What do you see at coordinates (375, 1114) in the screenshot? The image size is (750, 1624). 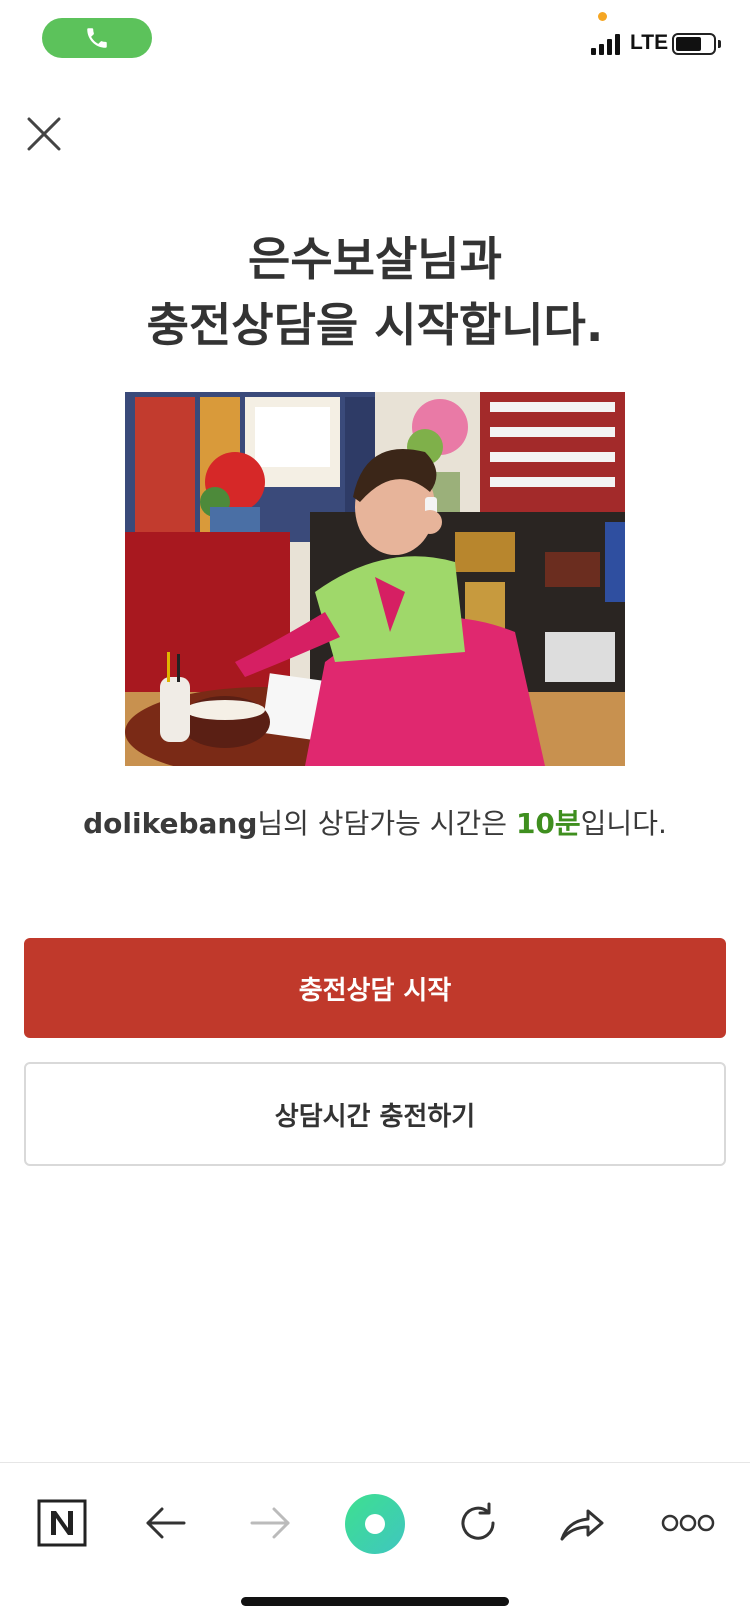 I see `charge-time-button: 상담시간 충전하기` at bounding box center [375, 1114].